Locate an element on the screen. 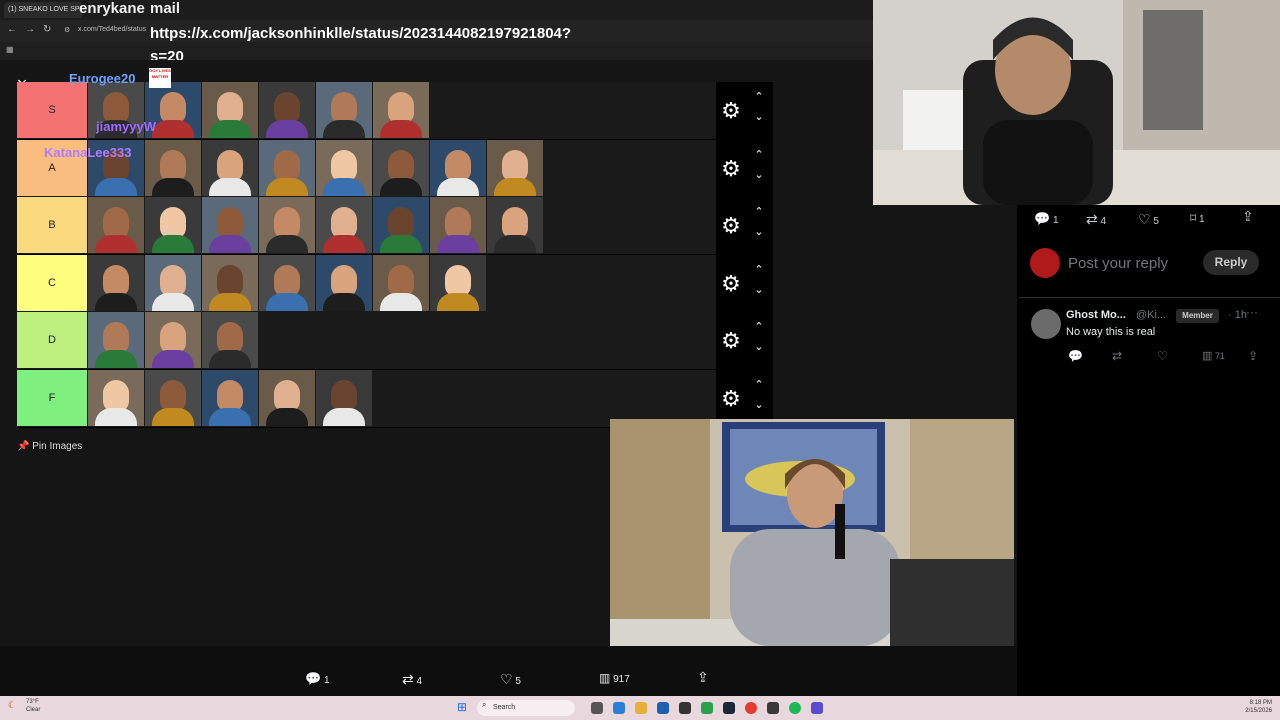 This screenshot has height=720, width=1280. bottom-views-button: ▥ 917 is located at coordinates (614, 678).